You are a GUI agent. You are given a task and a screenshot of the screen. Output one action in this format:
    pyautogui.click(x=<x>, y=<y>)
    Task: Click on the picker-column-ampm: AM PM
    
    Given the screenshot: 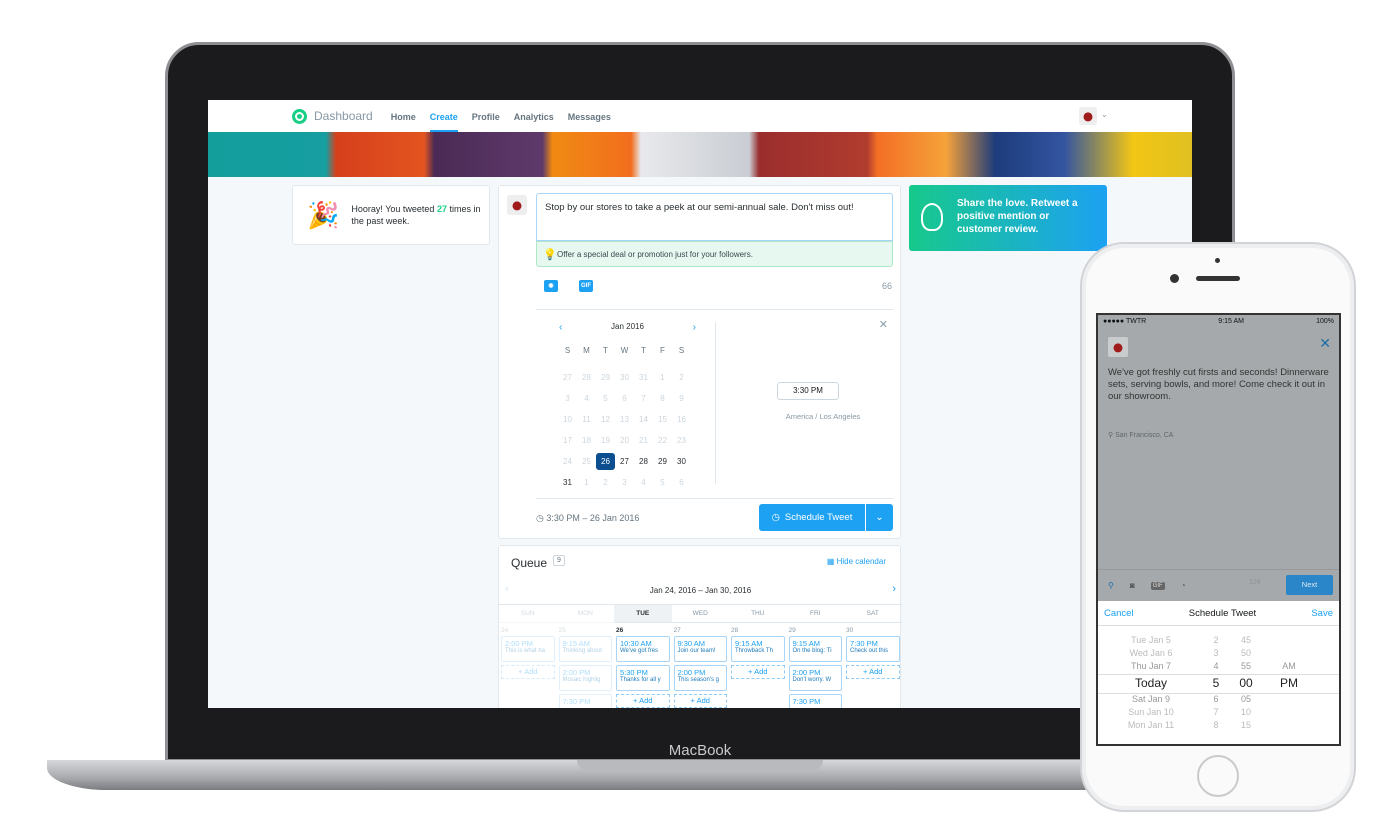 What is the action you would take?
    pyautogui.click(x=1289, y=683)
    